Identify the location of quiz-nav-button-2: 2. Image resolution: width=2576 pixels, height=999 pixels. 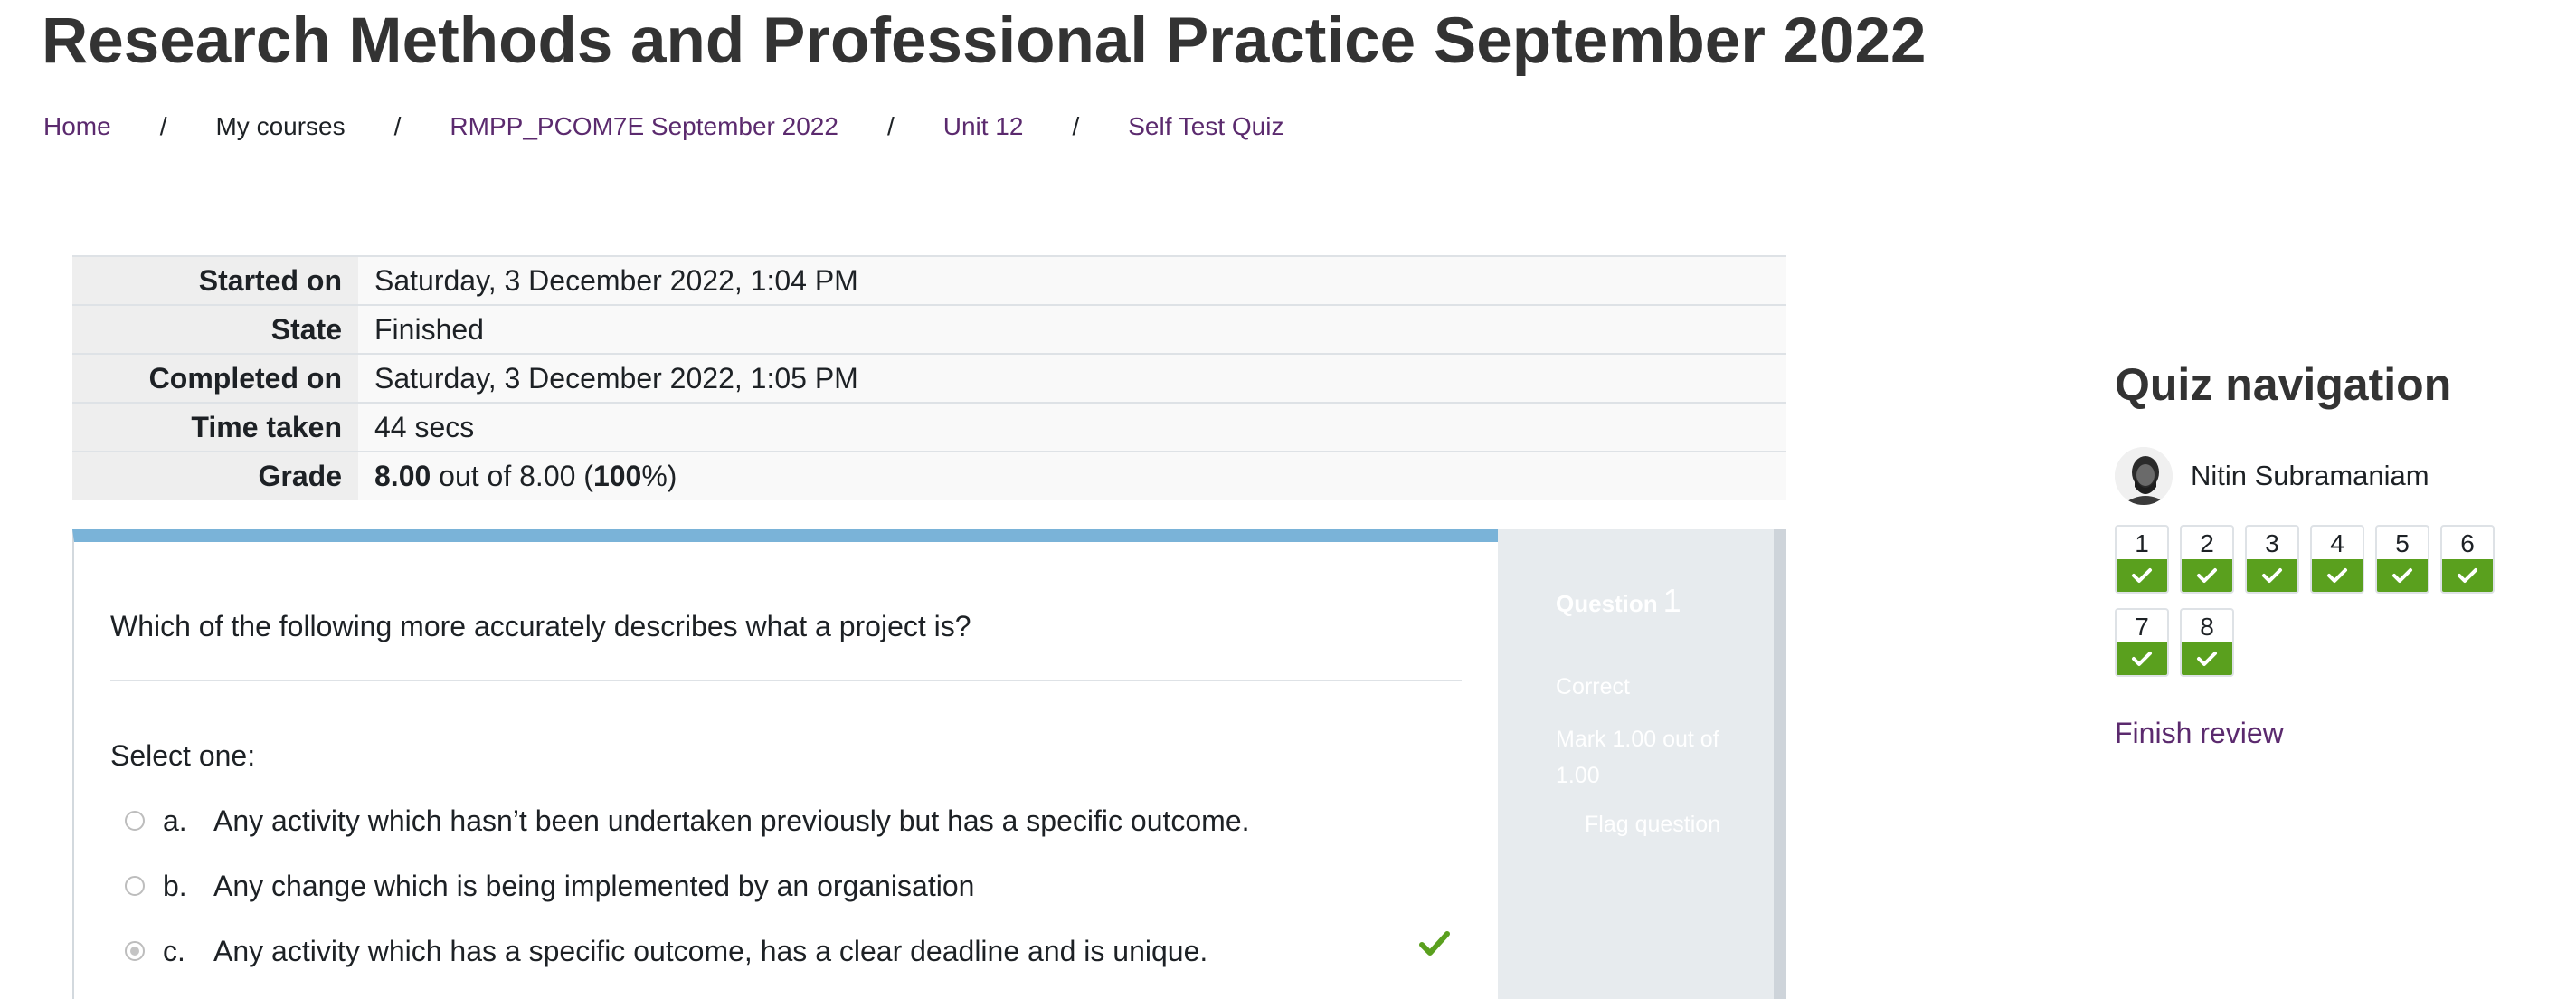
(2207, 559).